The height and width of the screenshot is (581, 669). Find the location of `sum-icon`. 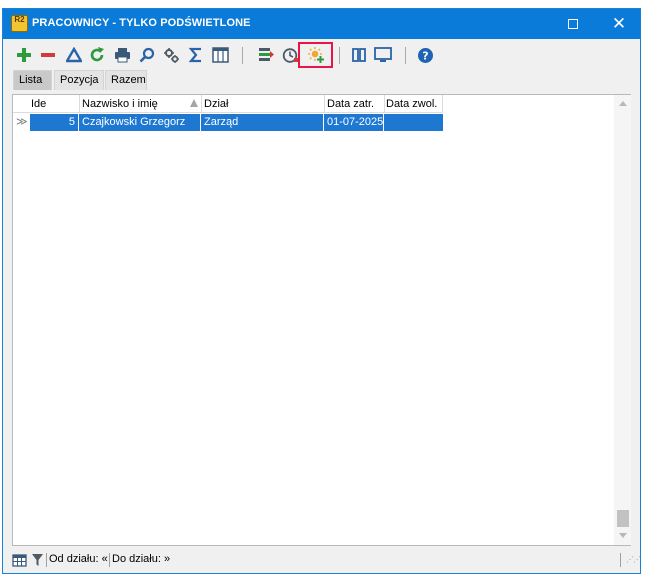

sum-icon is located at coordinates (194, 55).